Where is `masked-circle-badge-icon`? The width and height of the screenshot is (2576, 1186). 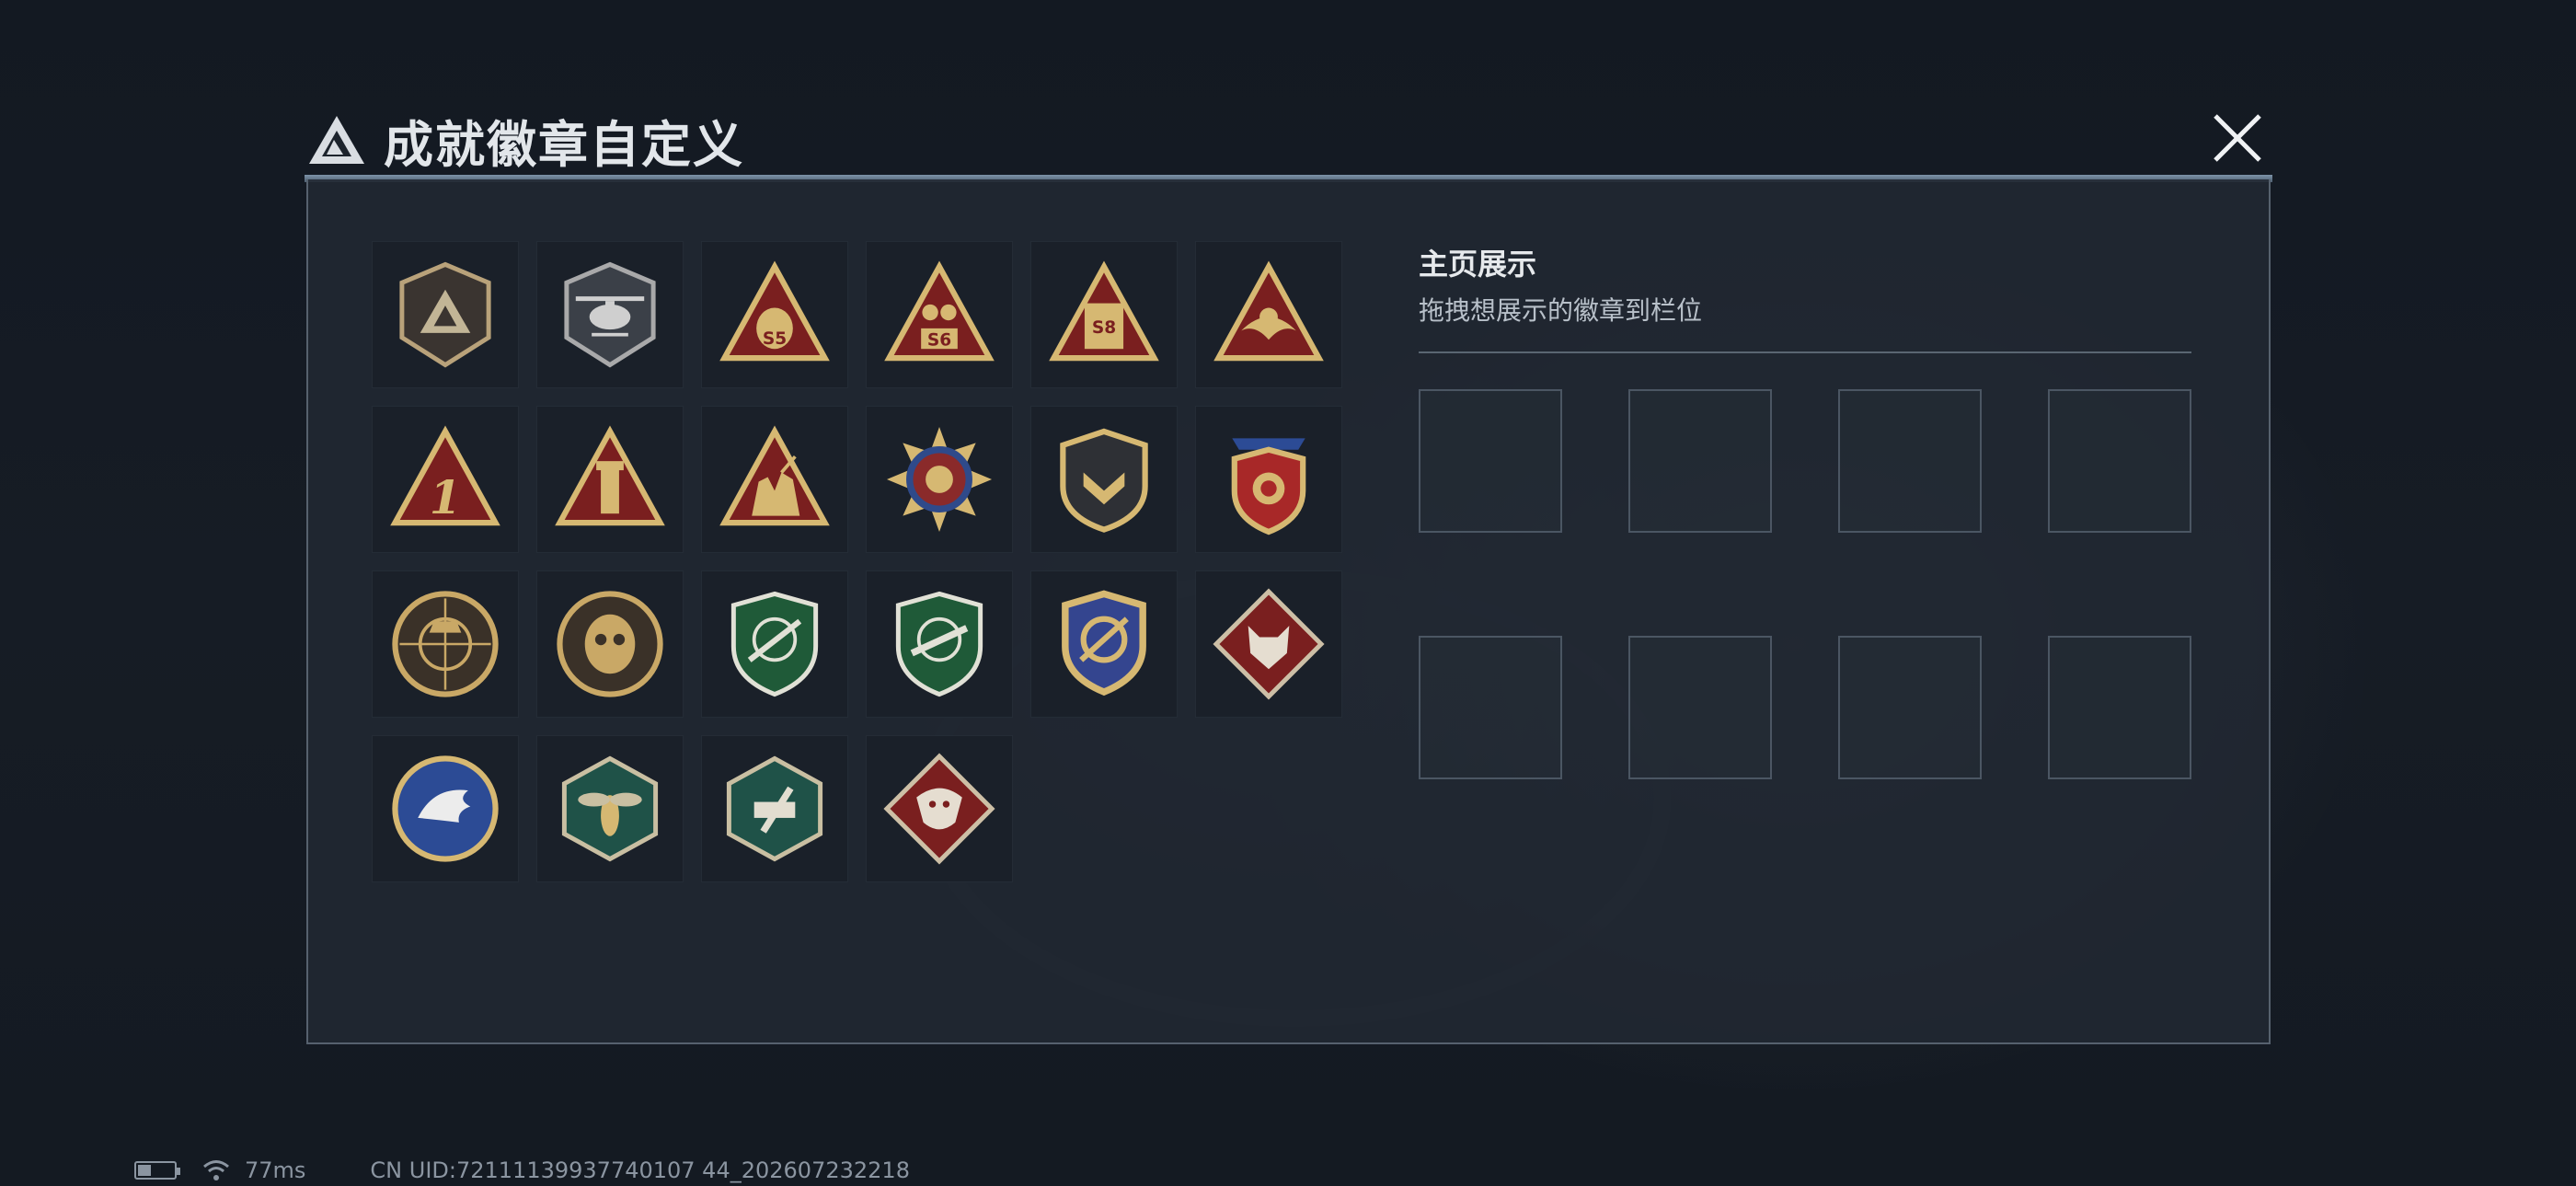
masked-circle-badge-icon is located at coordinates (610, 644).